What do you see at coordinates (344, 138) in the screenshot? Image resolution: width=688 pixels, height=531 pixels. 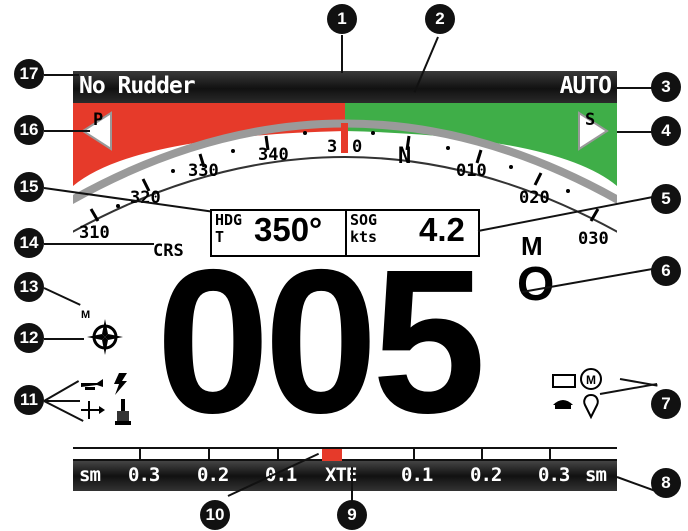 I see `heading-marker` at bounding box center [344, 138].